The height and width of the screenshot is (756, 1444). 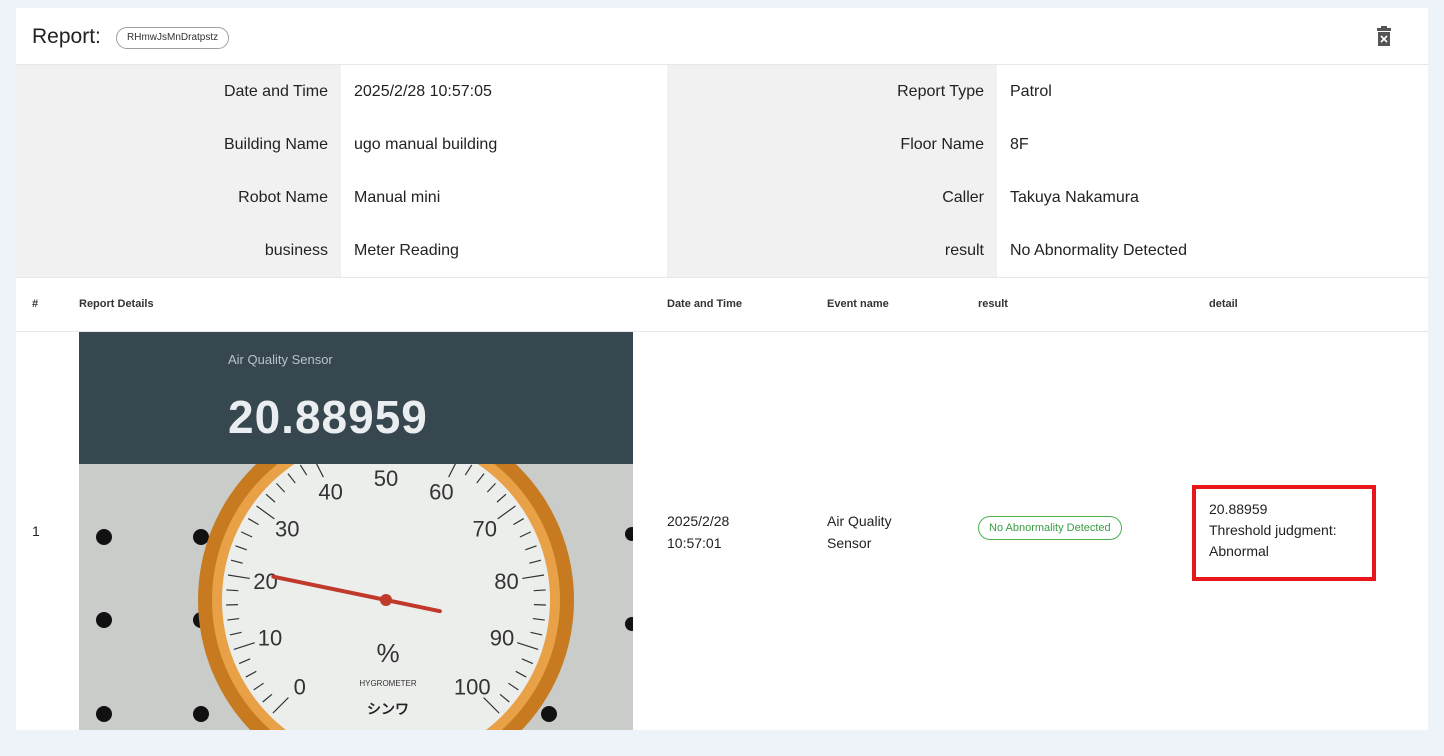 I want to click on col-header-datetime: Date and Time, so click(x=704, y=304).